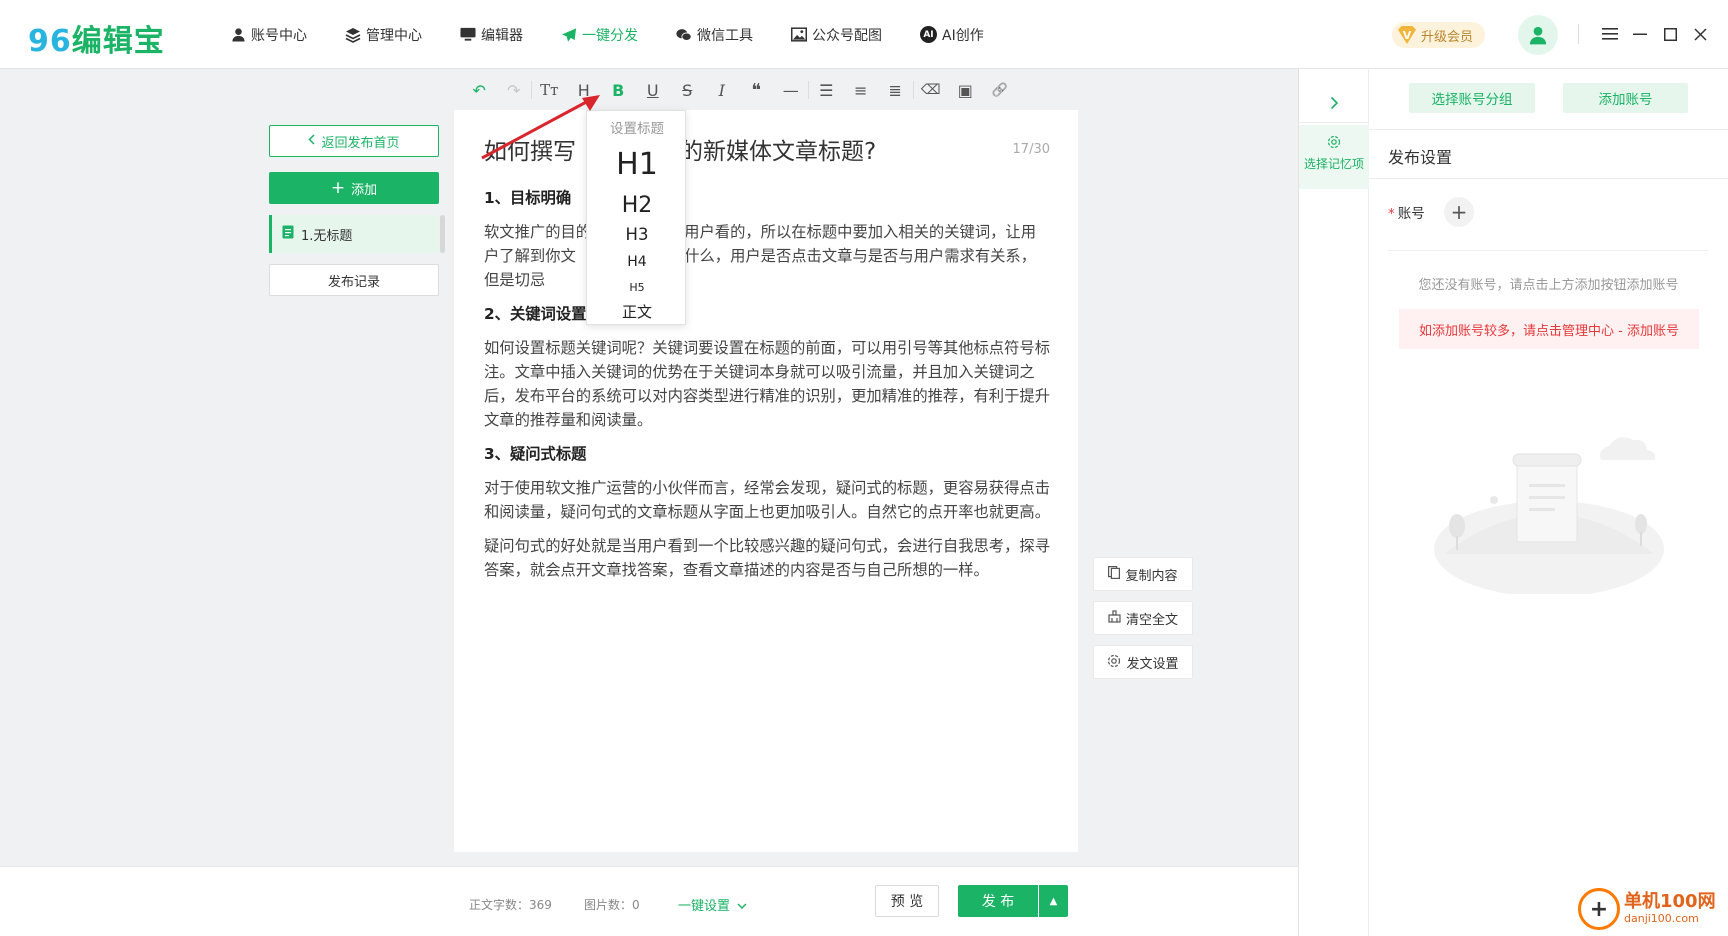  What do you see at coordinates (1459, 212) in the screenshot?
I see `add-account-plus-button: +` at bounding box center [1459, 212].